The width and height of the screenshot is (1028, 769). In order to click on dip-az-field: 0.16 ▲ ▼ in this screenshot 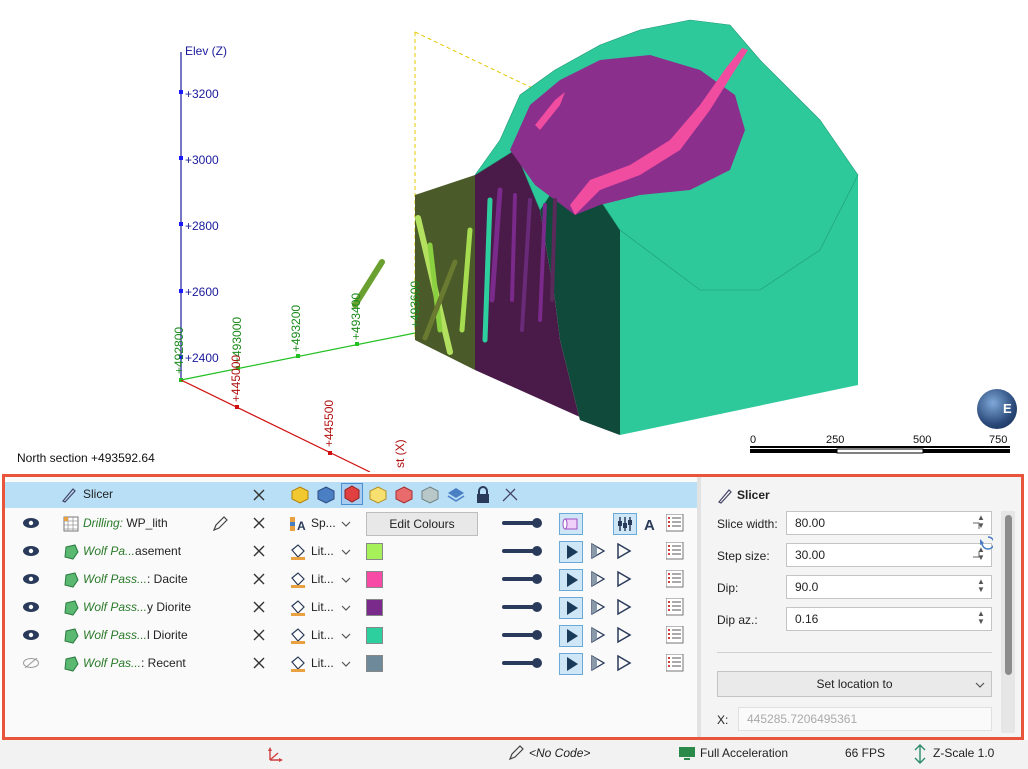, I will do `click(889, 619)`.